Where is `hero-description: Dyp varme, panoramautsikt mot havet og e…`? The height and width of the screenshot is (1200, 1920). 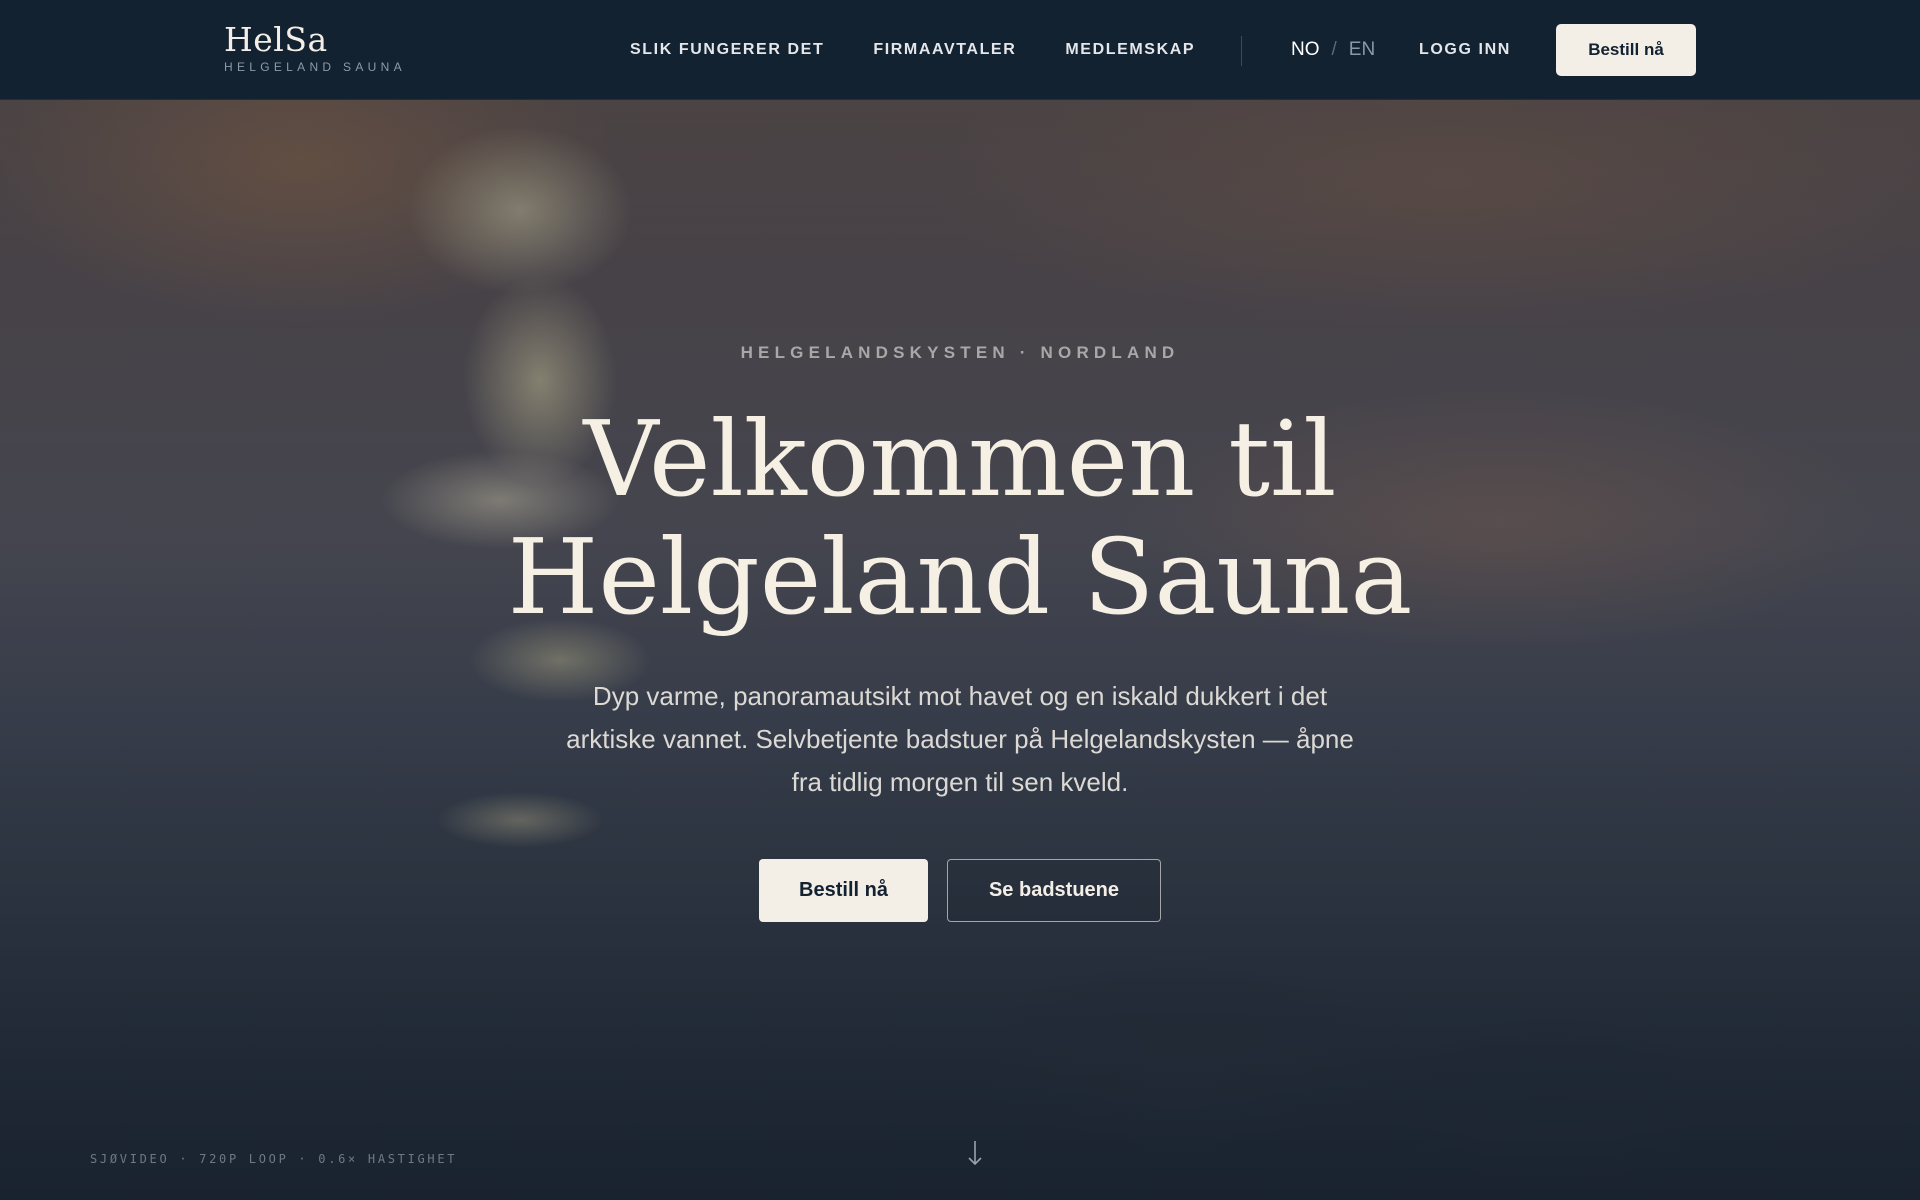 hero-description: Dyp varme, panoramautsikt mot havet og e… is located at coordinates (960, 739).